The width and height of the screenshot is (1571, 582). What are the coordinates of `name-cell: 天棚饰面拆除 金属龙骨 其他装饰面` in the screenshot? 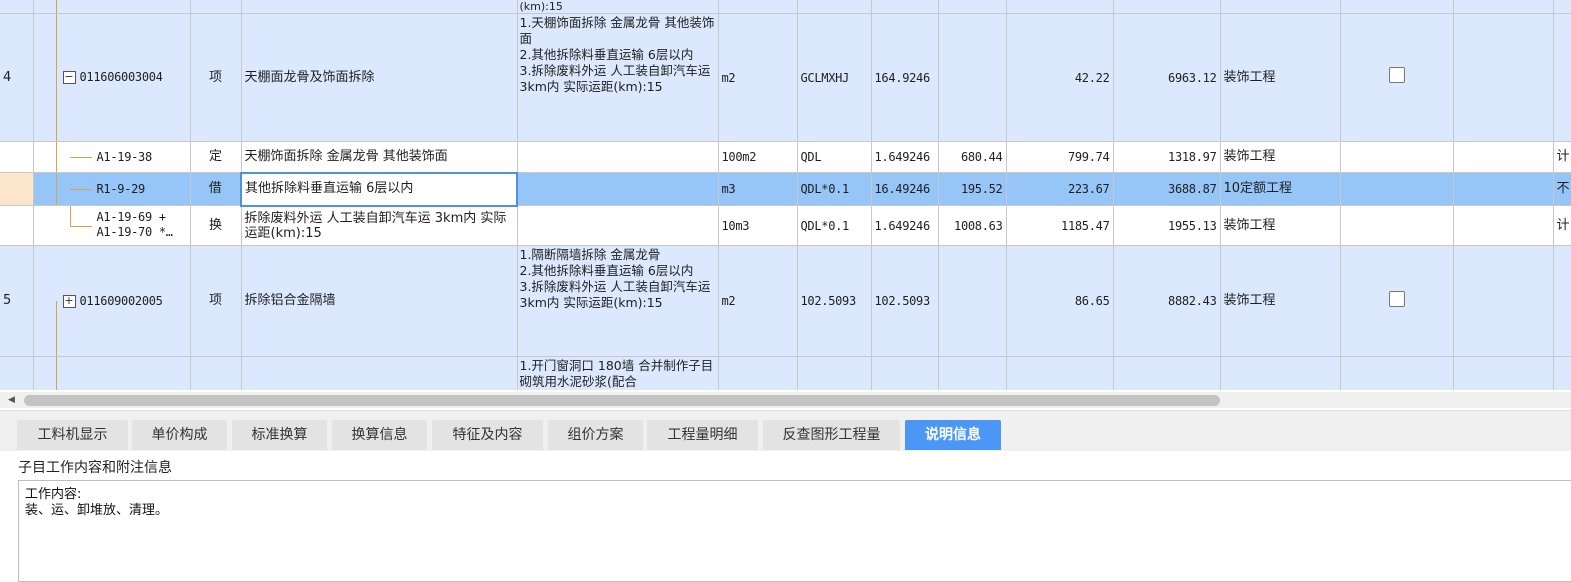 It's located at (379, 157).